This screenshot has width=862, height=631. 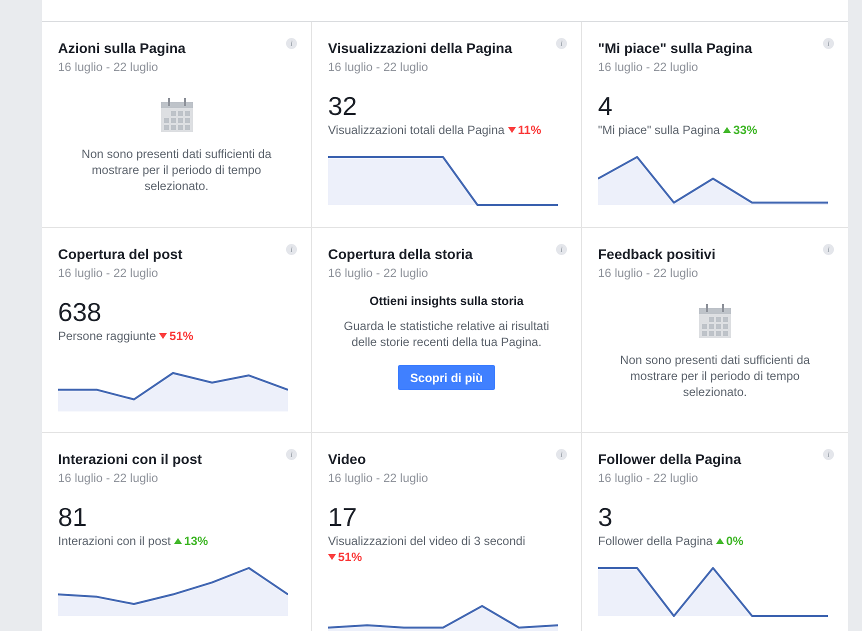 What do you see at coordinates (435, 130) in the screenshot?
I see `metric-label: Visualizzazioni totali della Pagina 11%` at bounding box center [435, 130].